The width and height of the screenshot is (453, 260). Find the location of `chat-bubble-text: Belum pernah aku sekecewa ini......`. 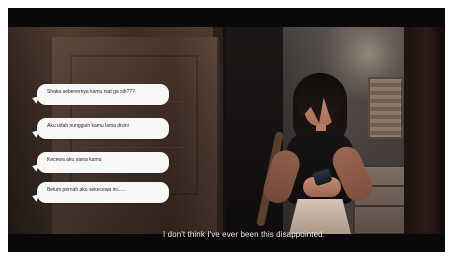

chat-bubble-text: Belum pernah aku sekecewa ini...... is located at coordinates (86, 190).